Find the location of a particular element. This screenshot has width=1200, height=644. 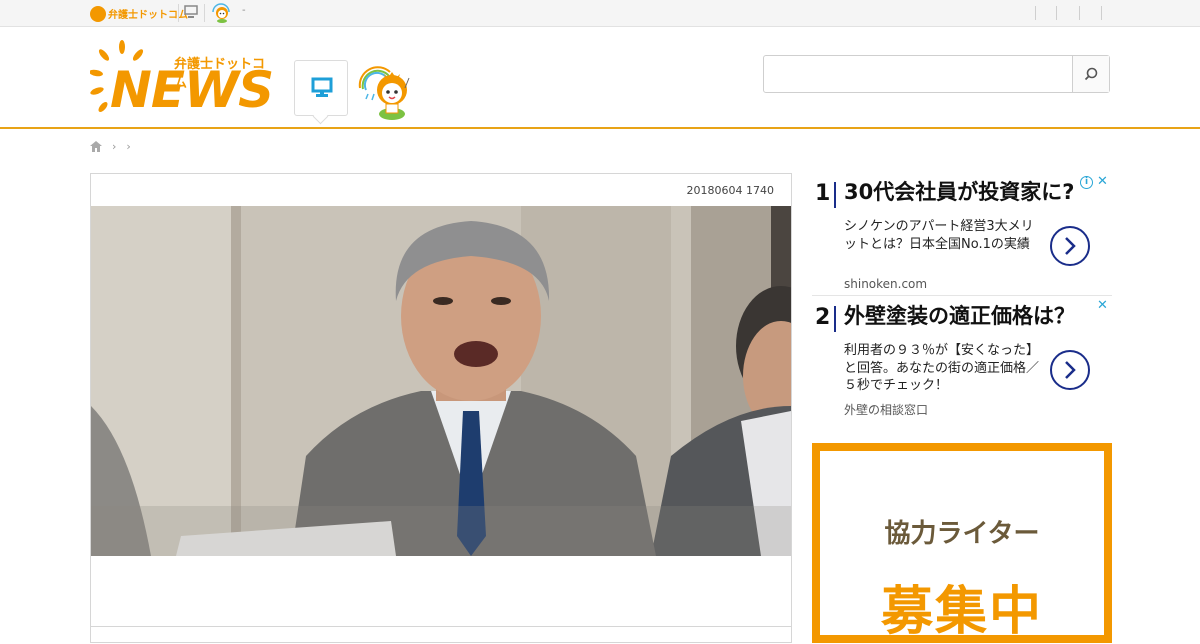

pc-icon is located at coordinates (191, 12).